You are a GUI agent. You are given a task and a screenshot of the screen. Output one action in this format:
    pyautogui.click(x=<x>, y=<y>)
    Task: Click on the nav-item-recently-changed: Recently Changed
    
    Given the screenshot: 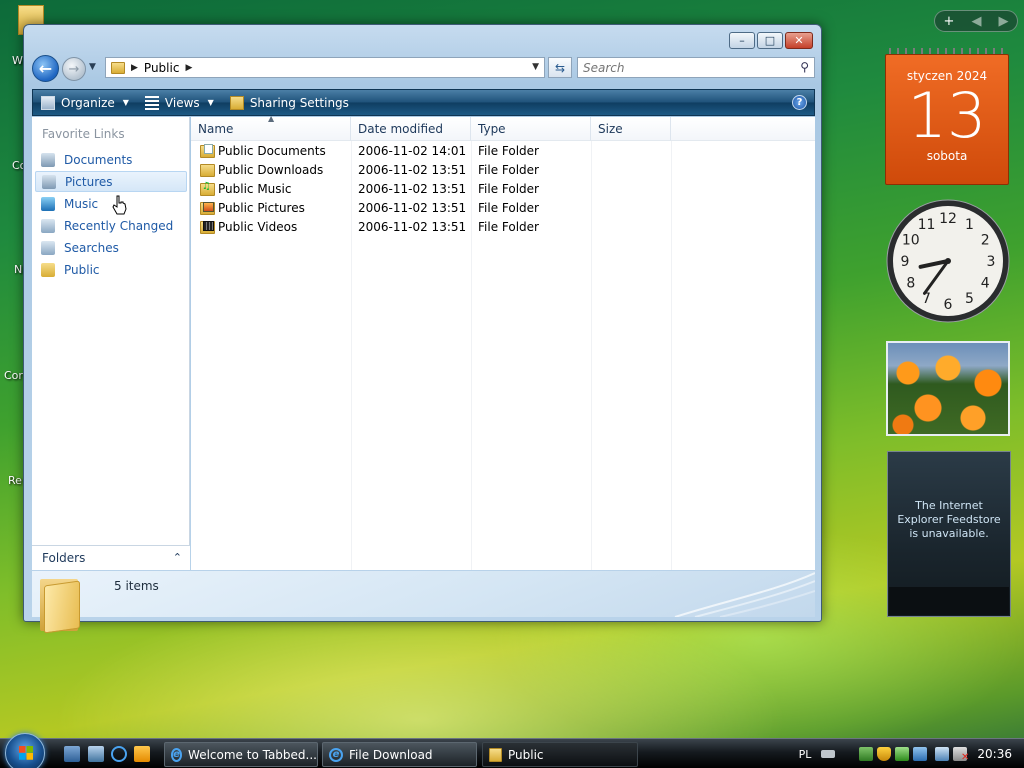 What is the action you would take?
    pyautogui.click(x=111, y=225)
    